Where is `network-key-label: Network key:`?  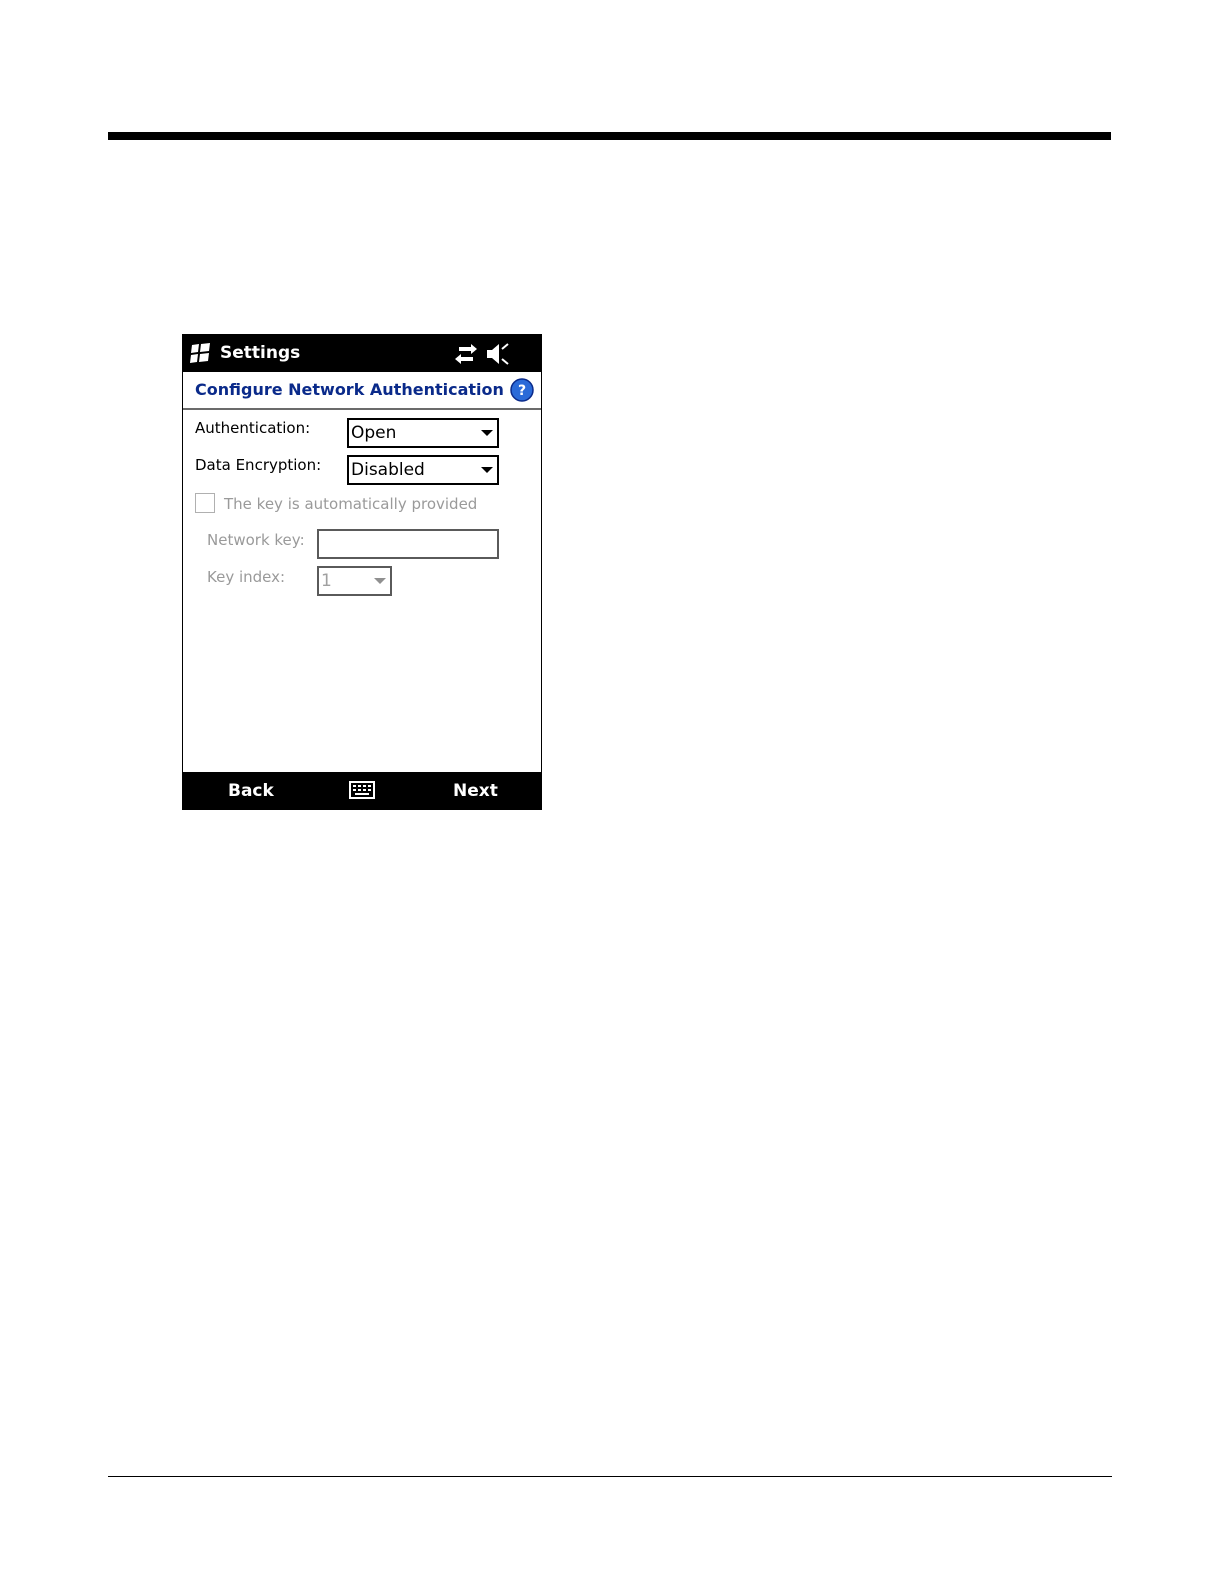 network-key-label: Network key: is located at coordinates (256, 540).